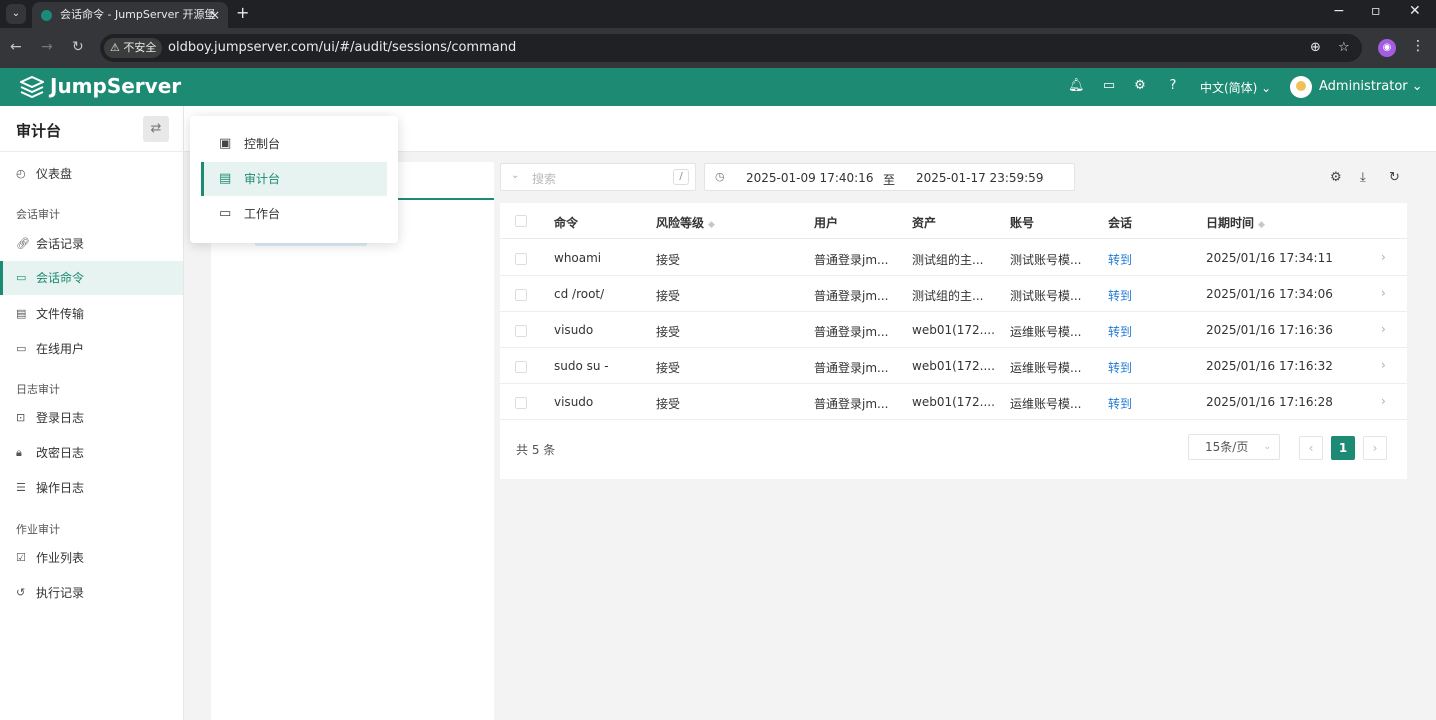  Describe the element at coordinates (1311, 448) in the screenshot. I see `prev-page-button: ‹` at that location.